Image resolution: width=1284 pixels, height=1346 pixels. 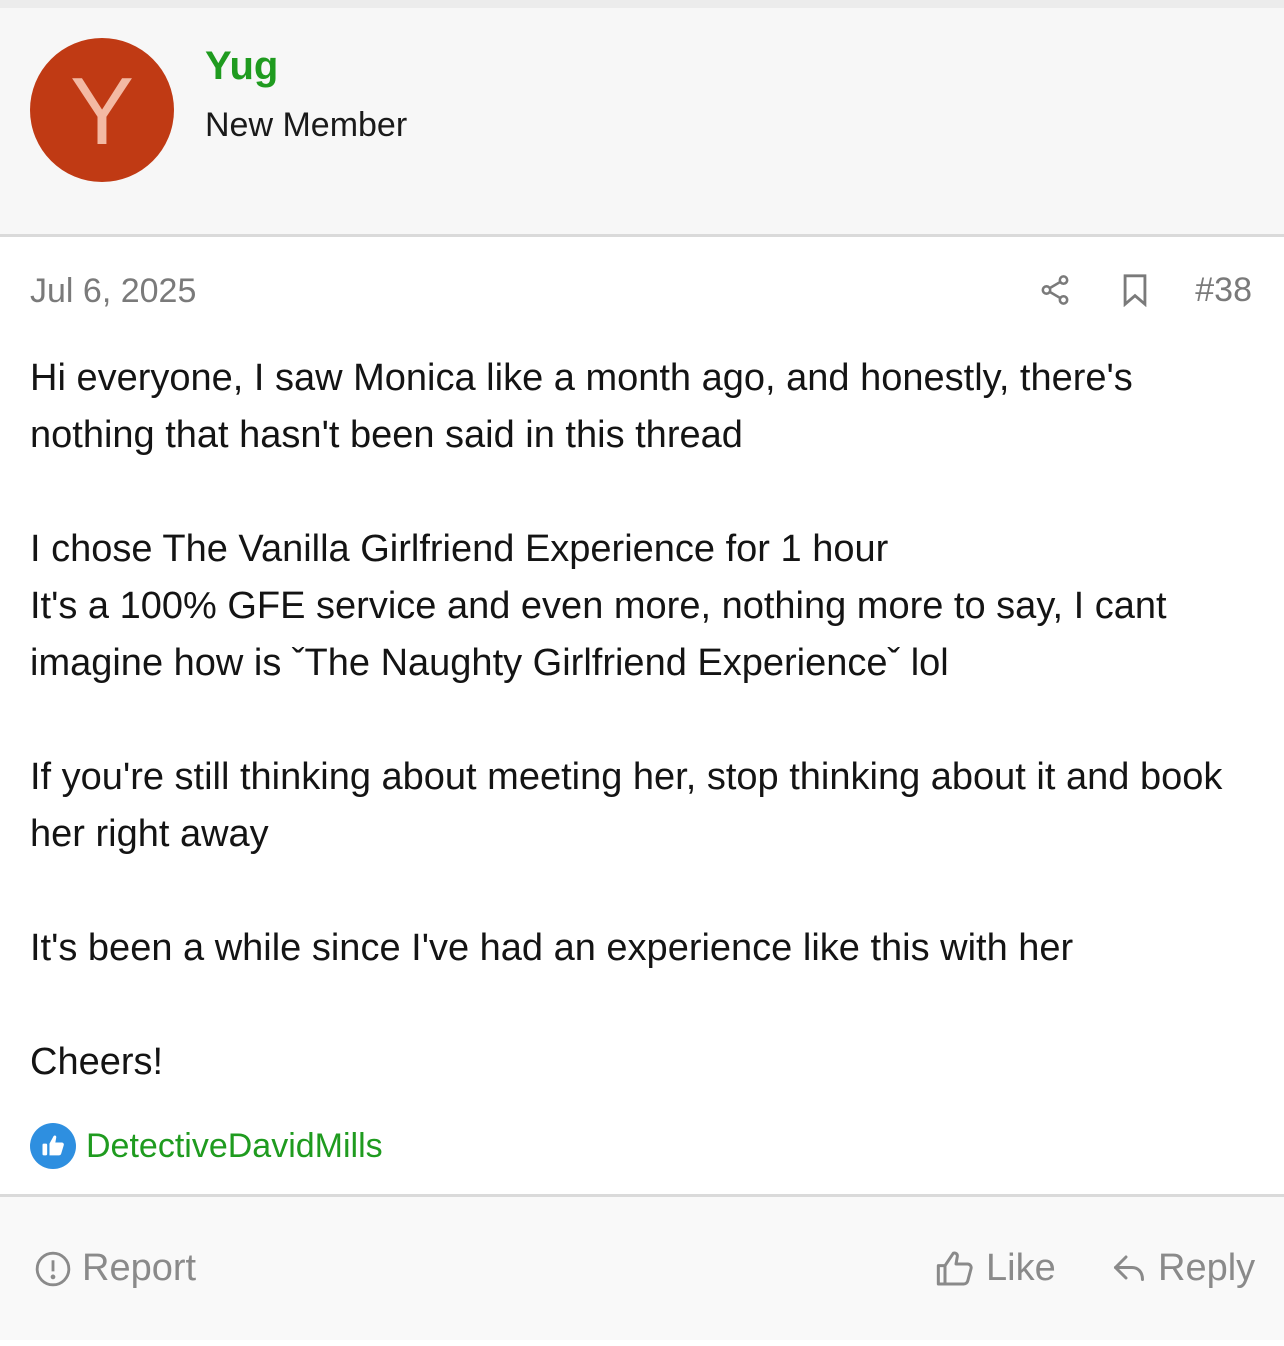 What do you see at coordinates (241, 66) in the screenshot?
I see `username-link: Yug` at bounding box center [241, 66].